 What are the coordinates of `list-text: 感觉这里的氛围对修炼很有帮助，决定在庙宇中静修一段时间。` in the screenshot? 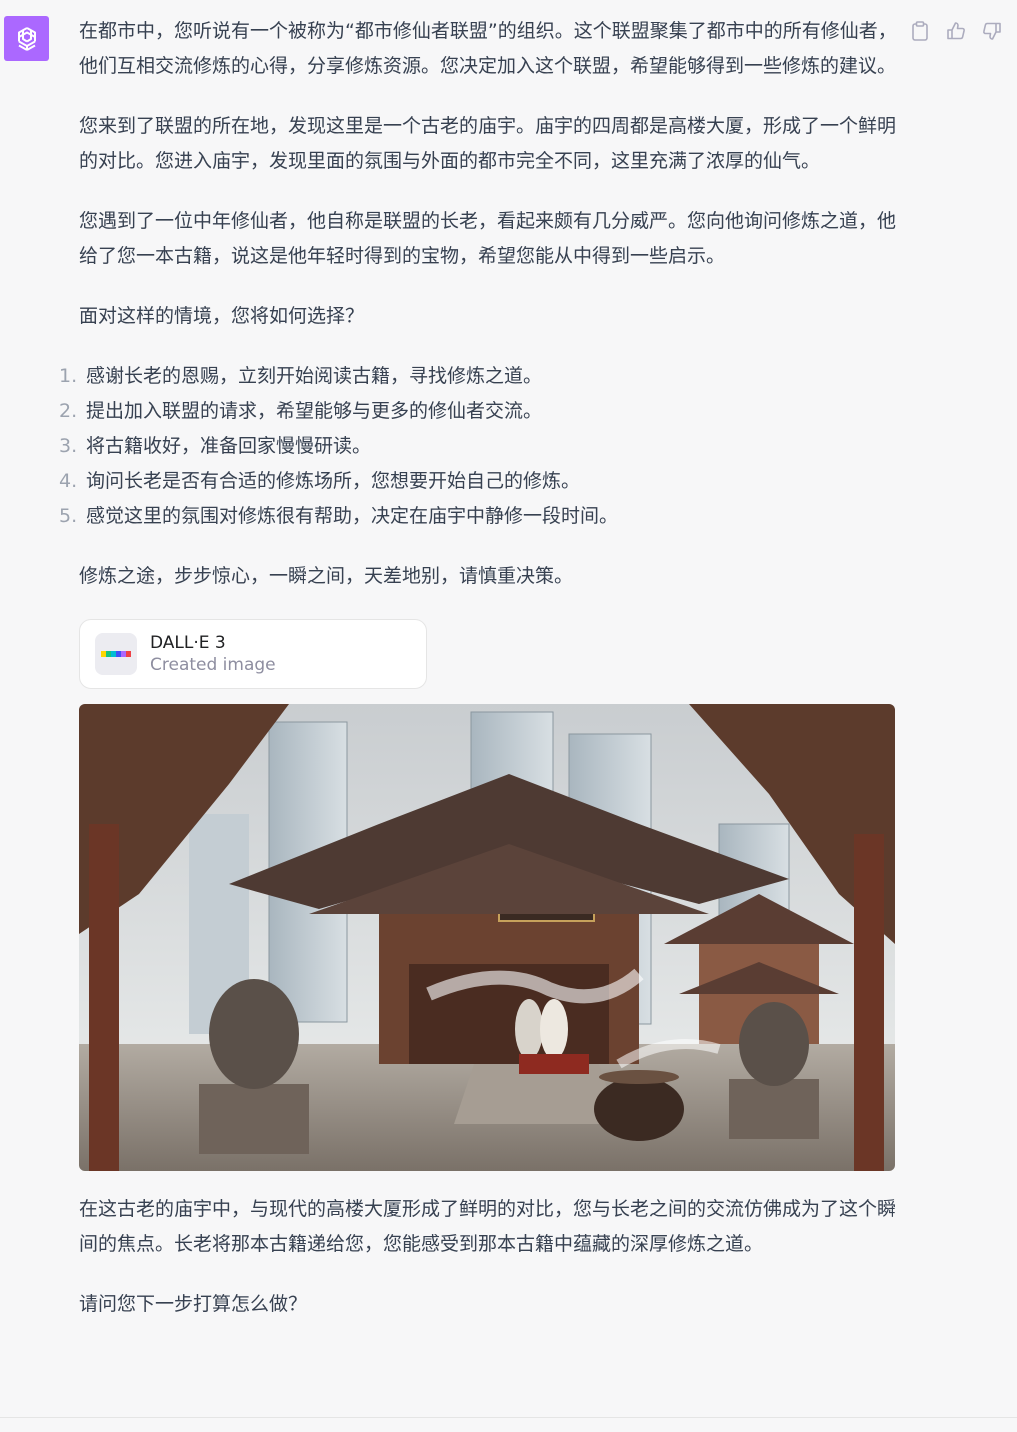 It's located at (352, 516).